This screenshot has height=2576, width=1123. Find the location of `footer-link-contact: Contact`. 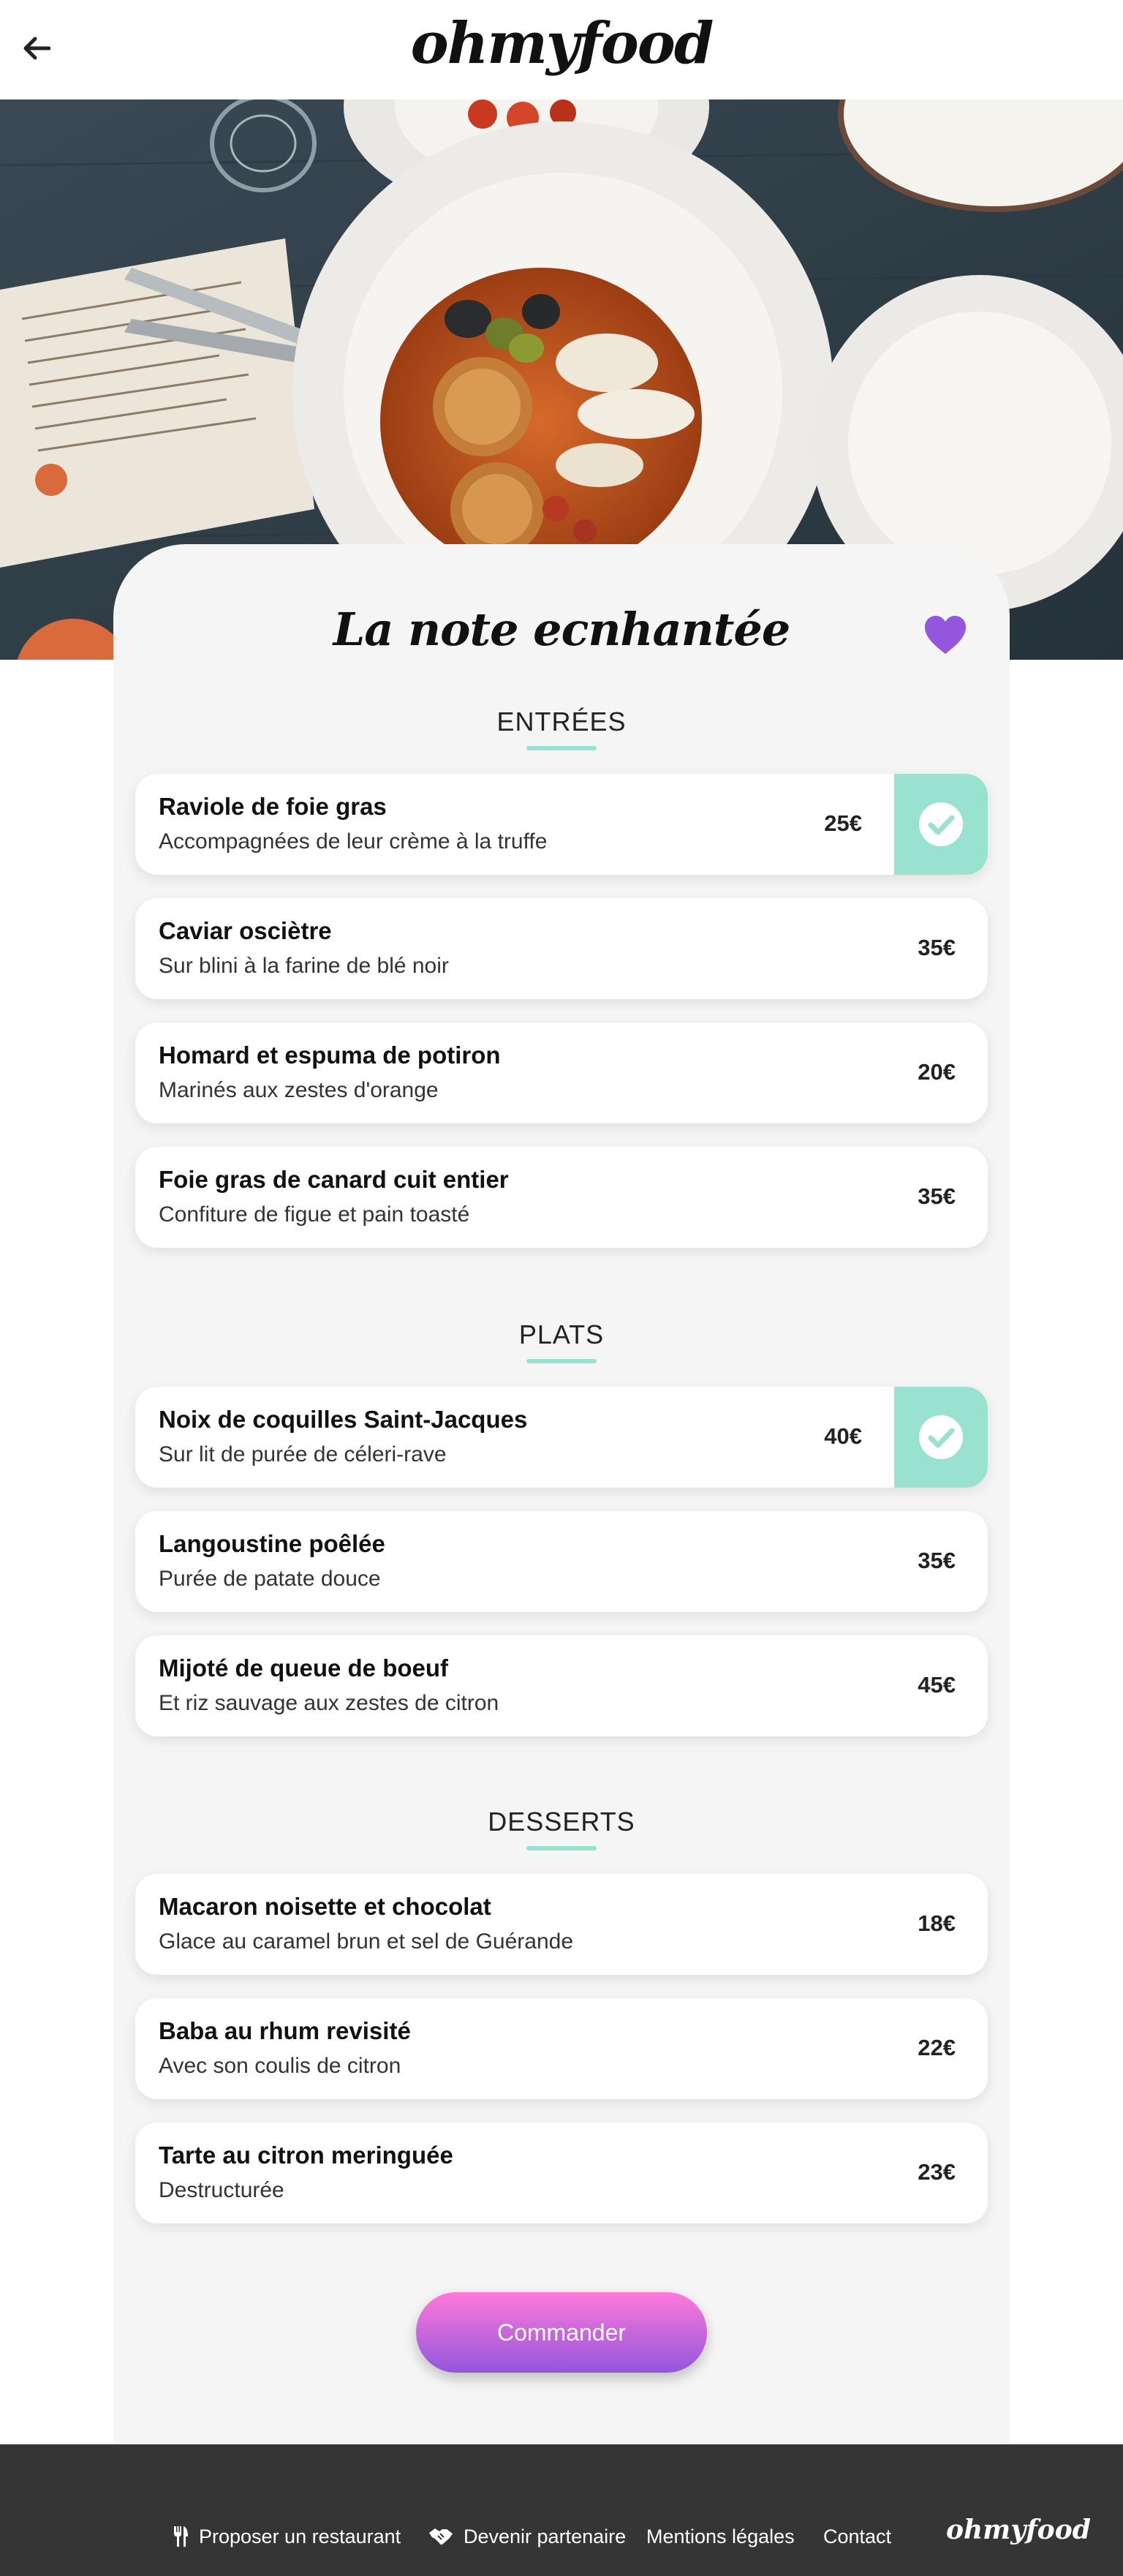

footer-link-contact: Contact is located at coordinates (857, 2536).